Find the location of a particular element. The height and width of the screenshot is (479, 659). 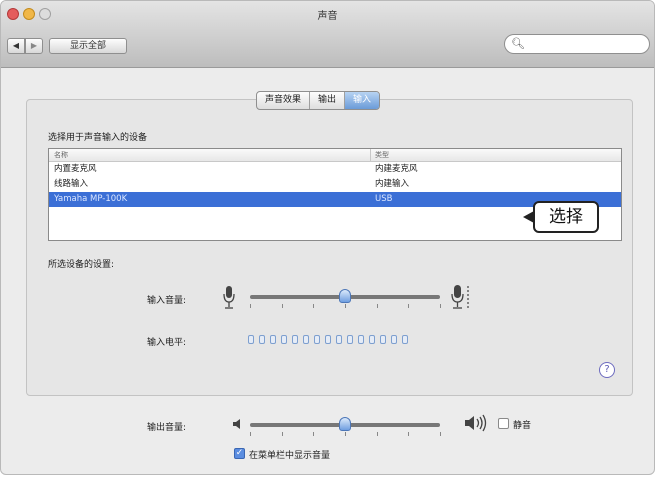

input-volume-label: 输入音量: is located at coordinates (167, 301).